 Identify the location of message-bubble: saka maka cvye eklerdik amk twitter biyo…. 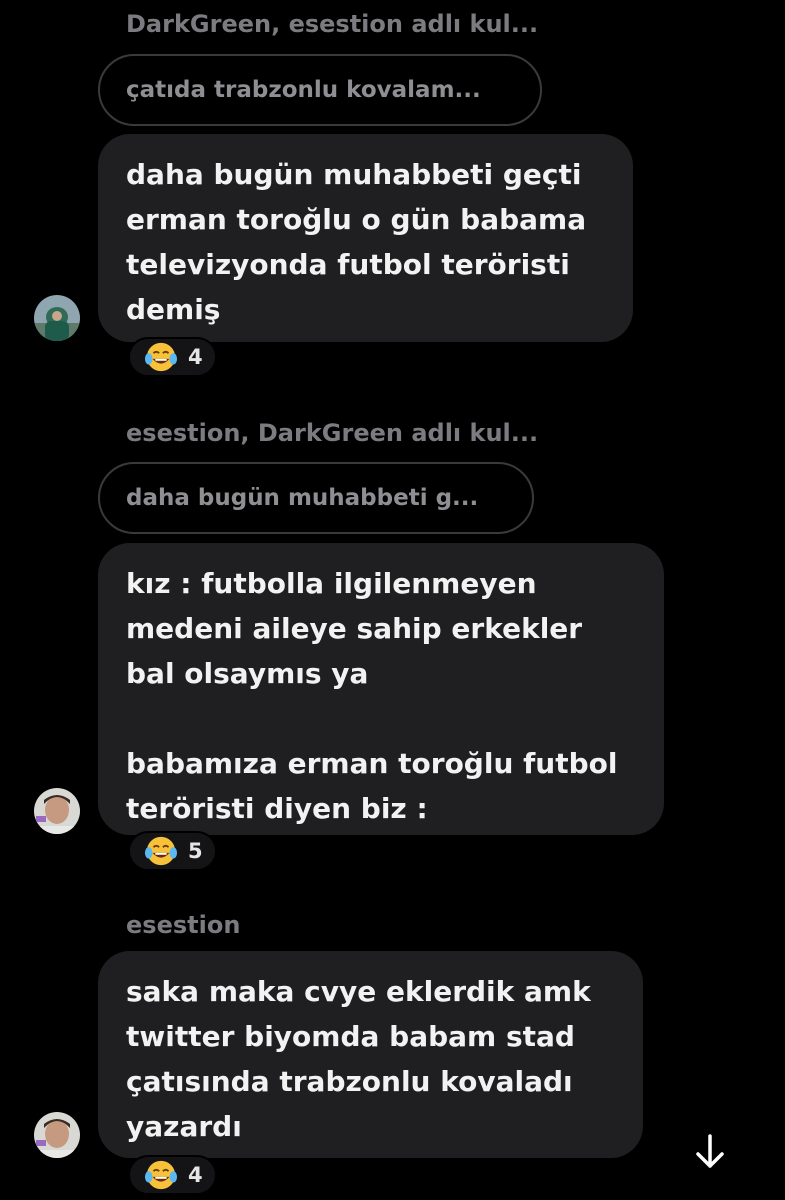
(370, 1054).